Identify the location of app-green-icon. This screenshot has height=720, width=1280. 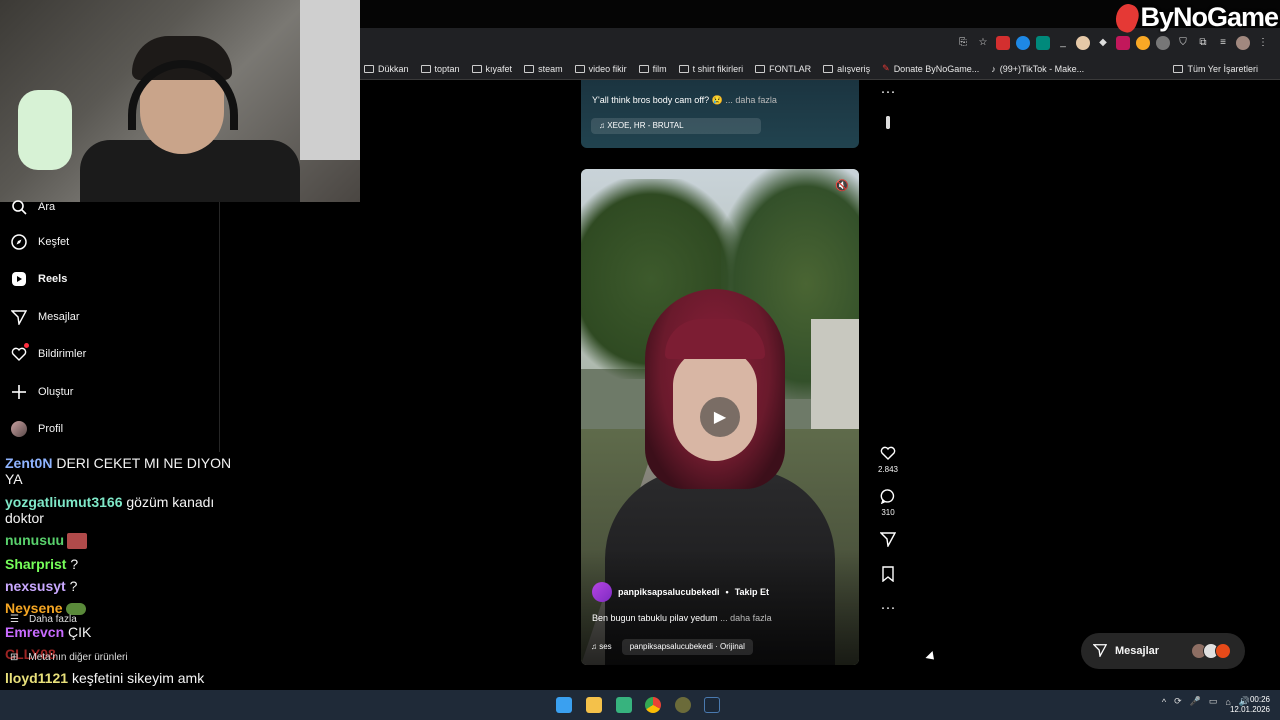
(624, 705).